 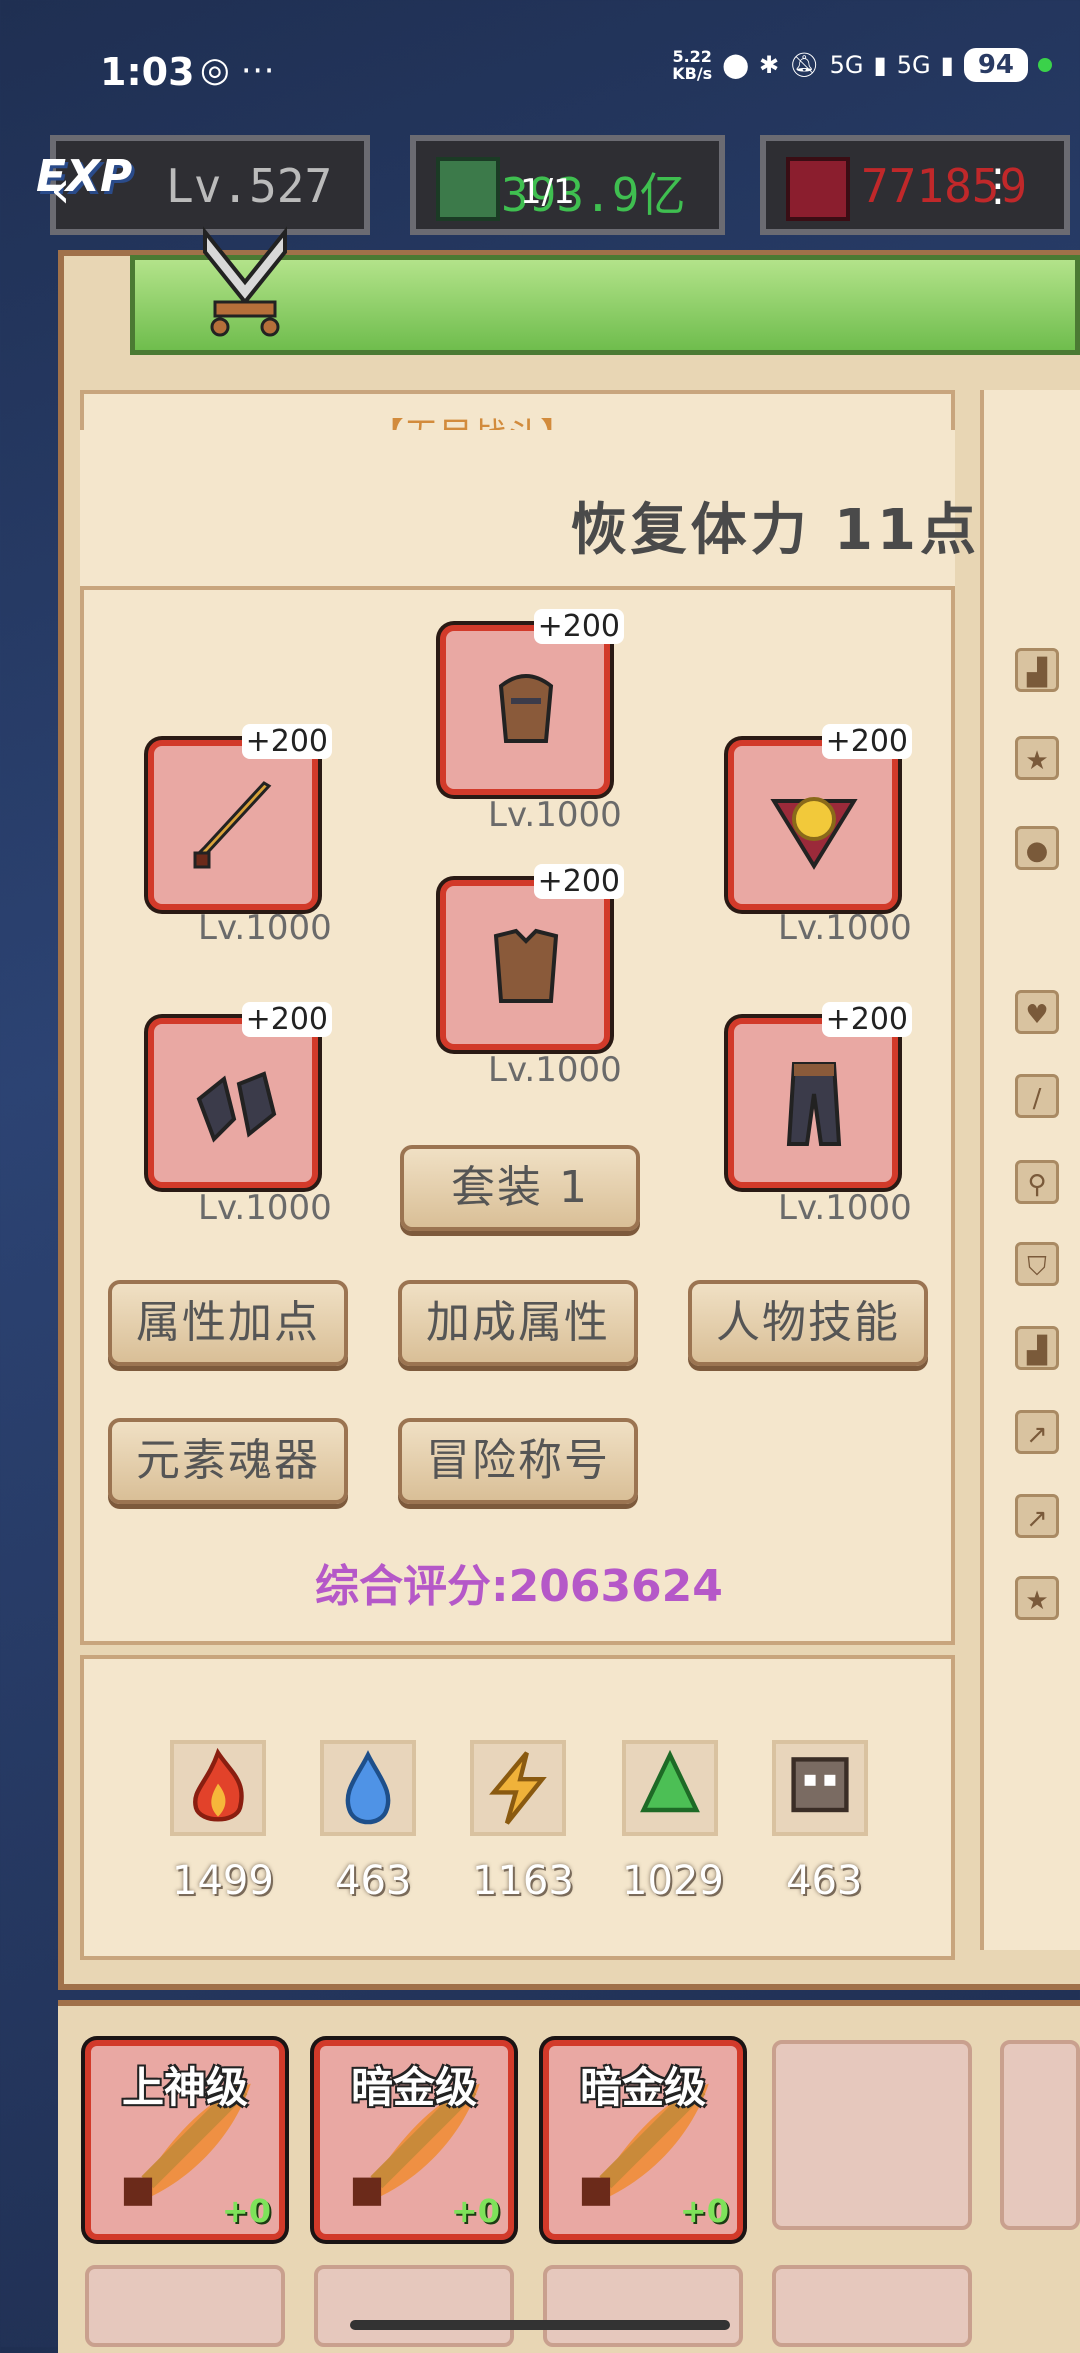 I want to click on fist-icon: ●, so click(x=1037, y=848).